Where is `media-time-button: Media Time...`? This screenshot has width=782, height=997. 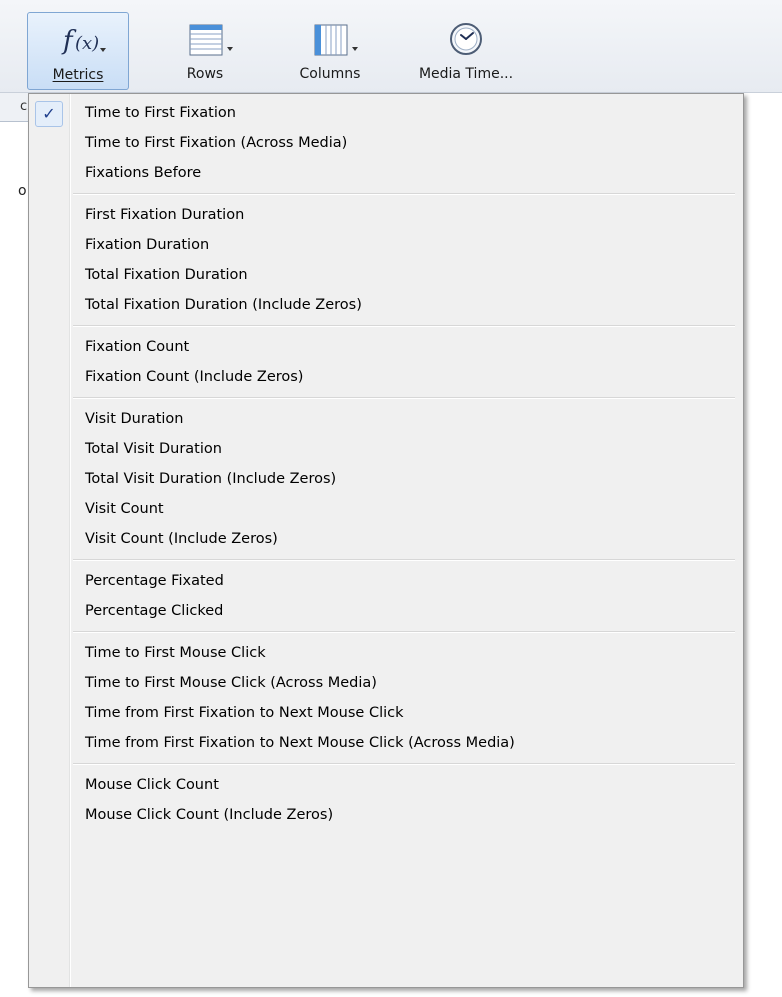
media-time-button: Media Time... is located at coordinates (466, 51).